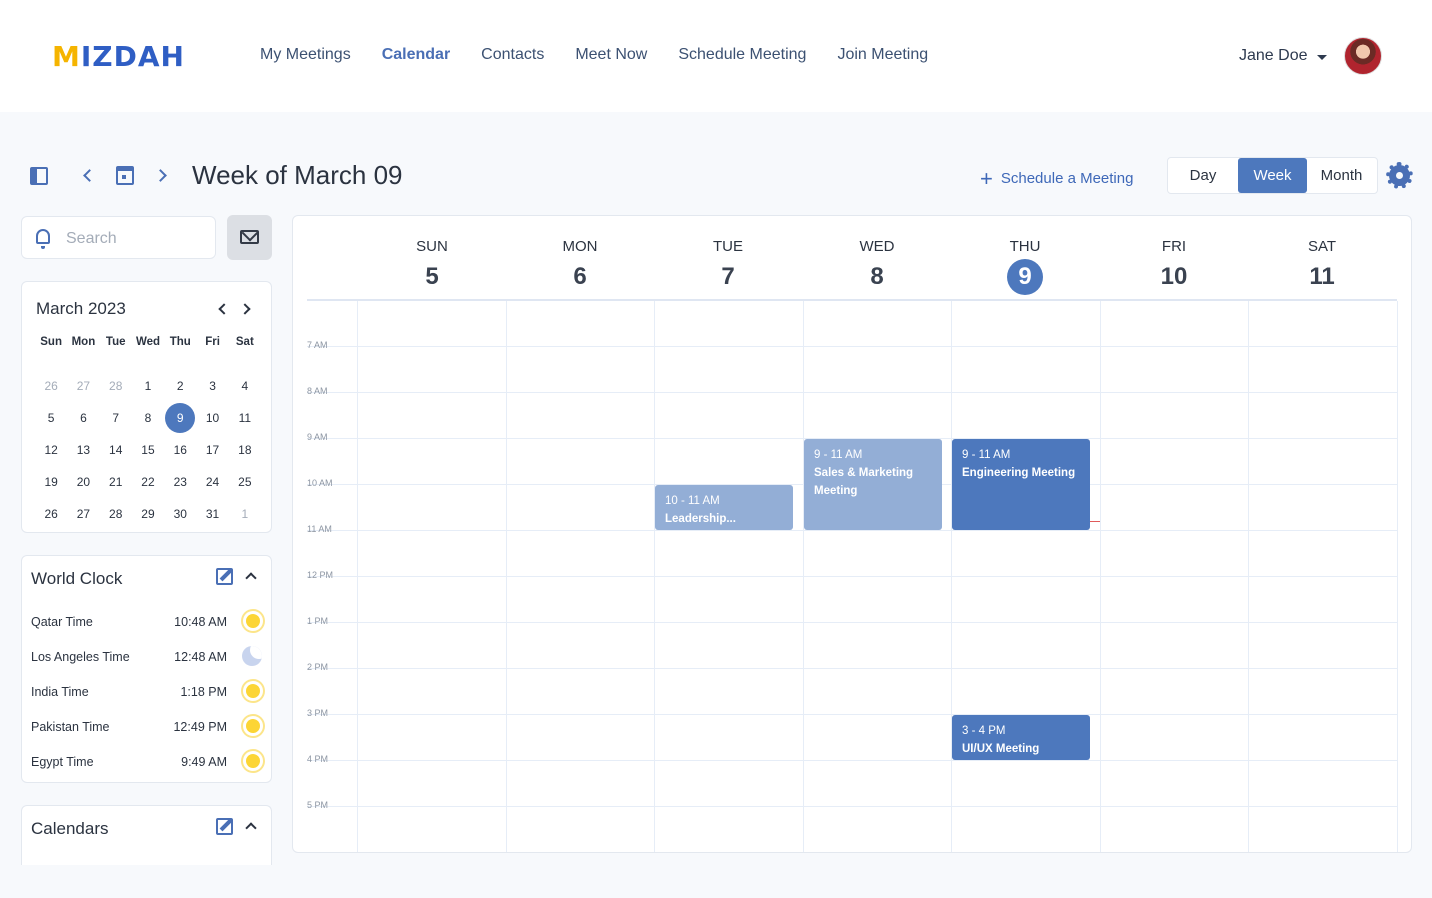  Describe the element at coordinates (1174, 266) in the screenshot. I see `day-header-fri: FRI 10` at that location.